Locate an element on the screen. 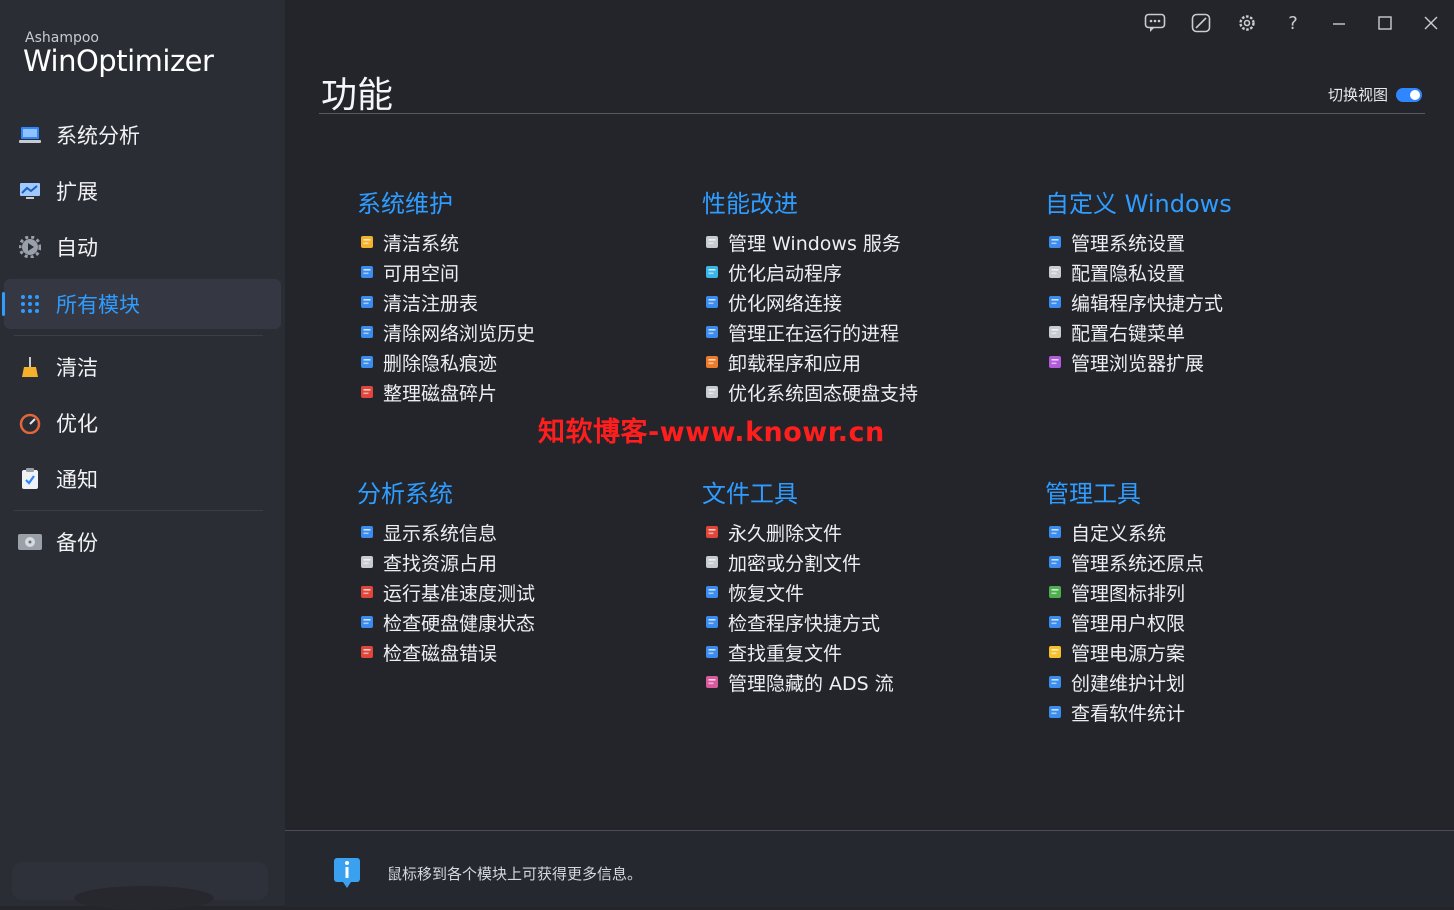  module-link: 可用空间 is located at coordinates (446, 272).